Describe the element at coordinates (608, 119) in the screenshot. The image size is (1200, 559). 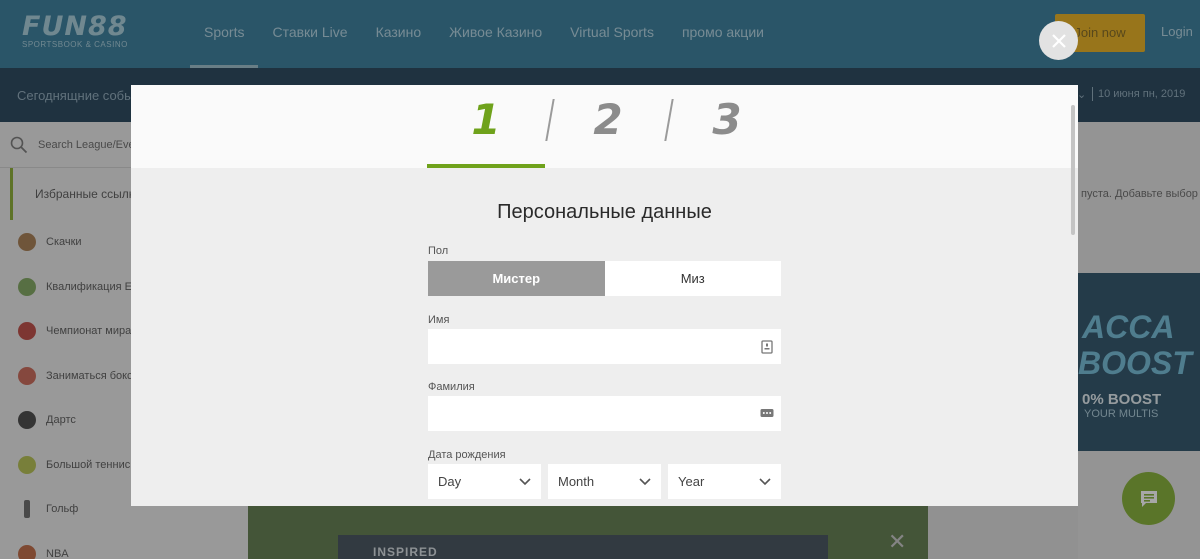
I see `step-2: 2` at that location.